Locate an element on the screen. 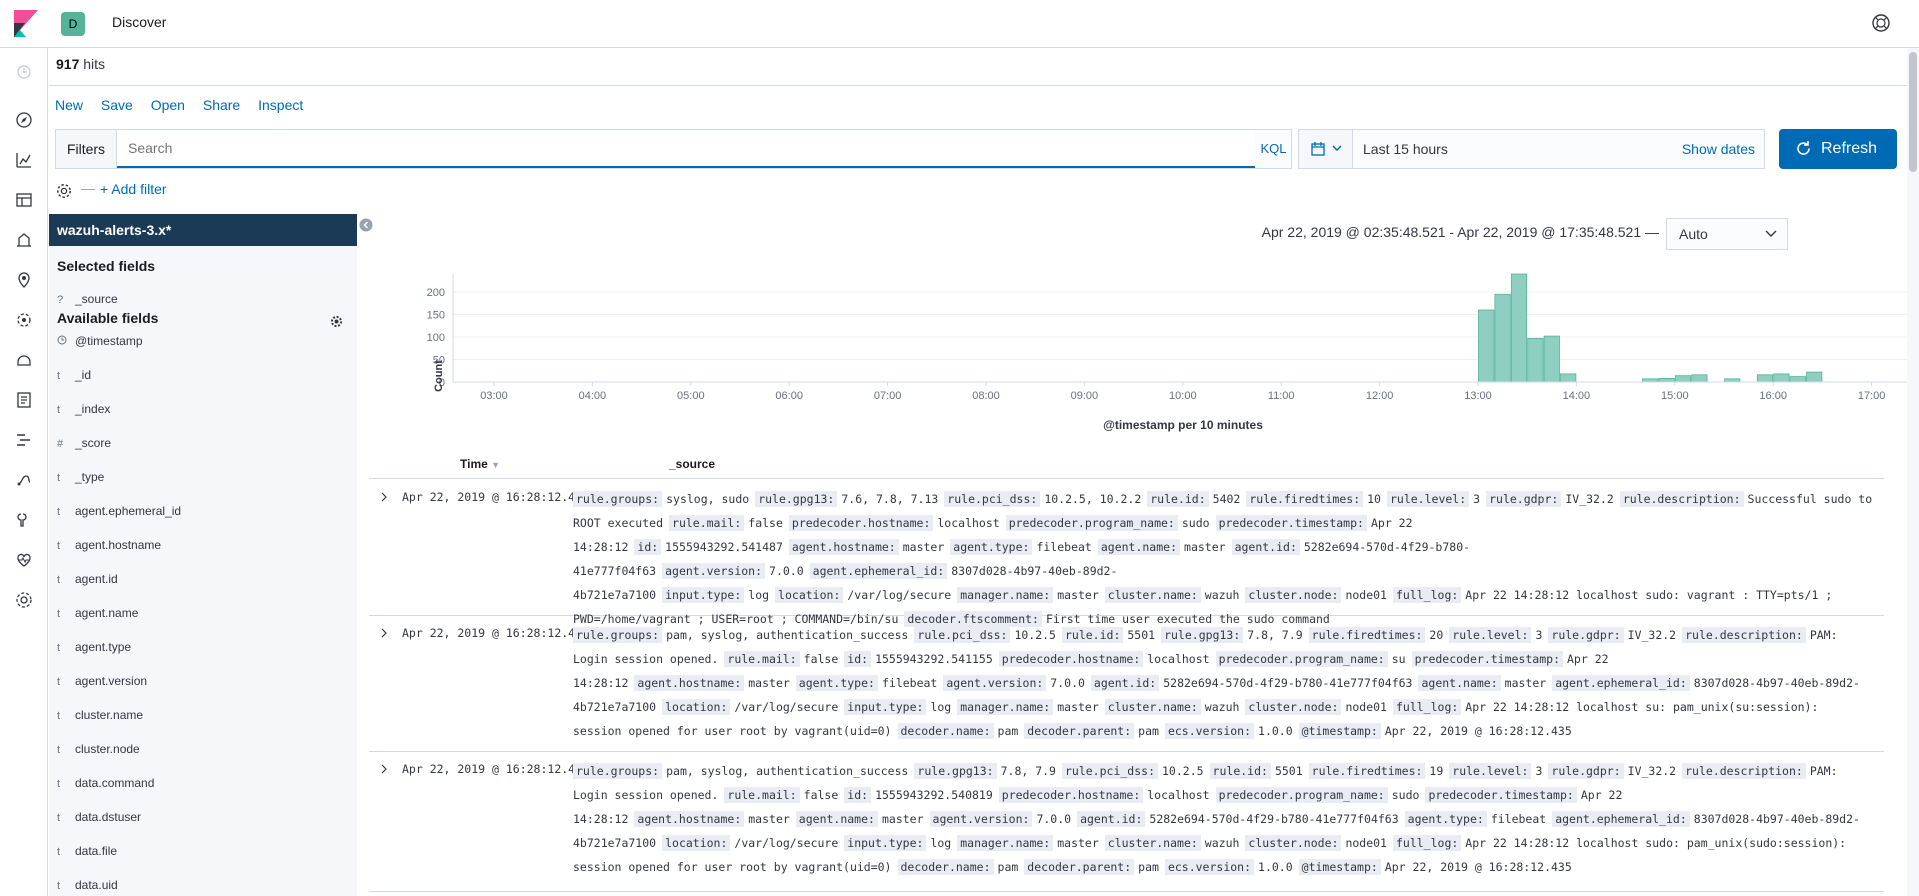  field-item: t agent.name is located at coordinates (97, 613).